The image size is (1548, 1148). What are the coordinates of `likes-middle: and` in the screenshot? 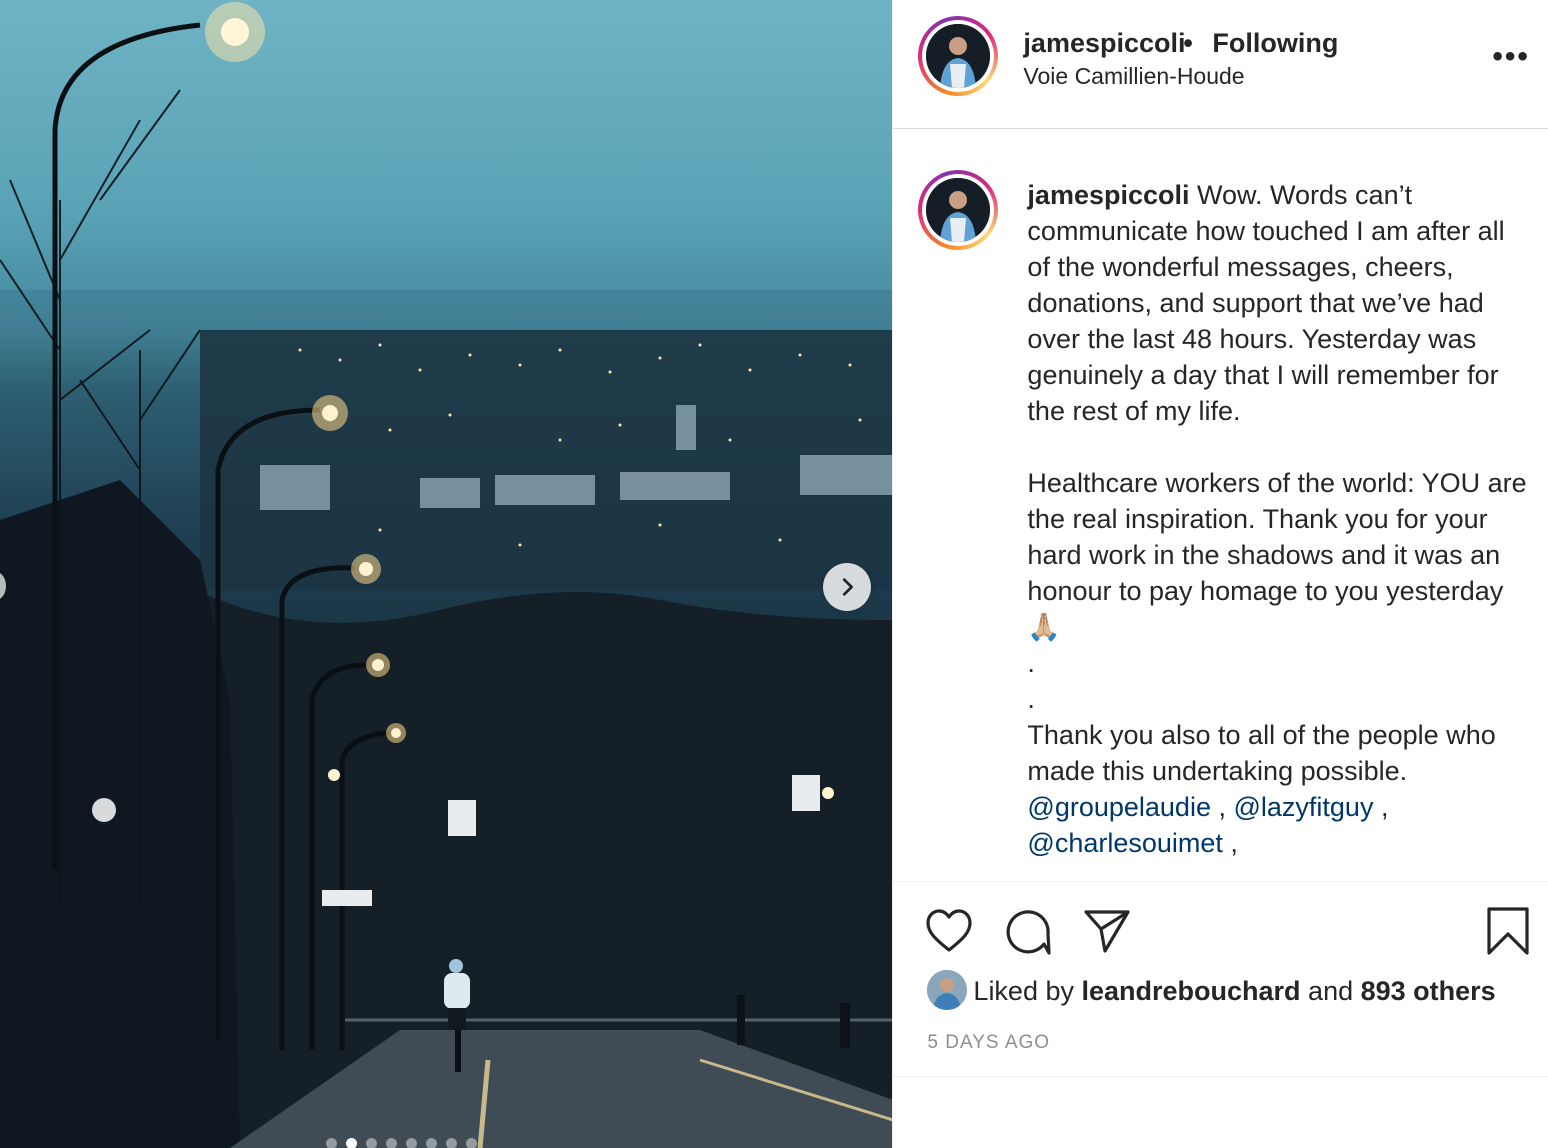 It's located at (1330, 991).